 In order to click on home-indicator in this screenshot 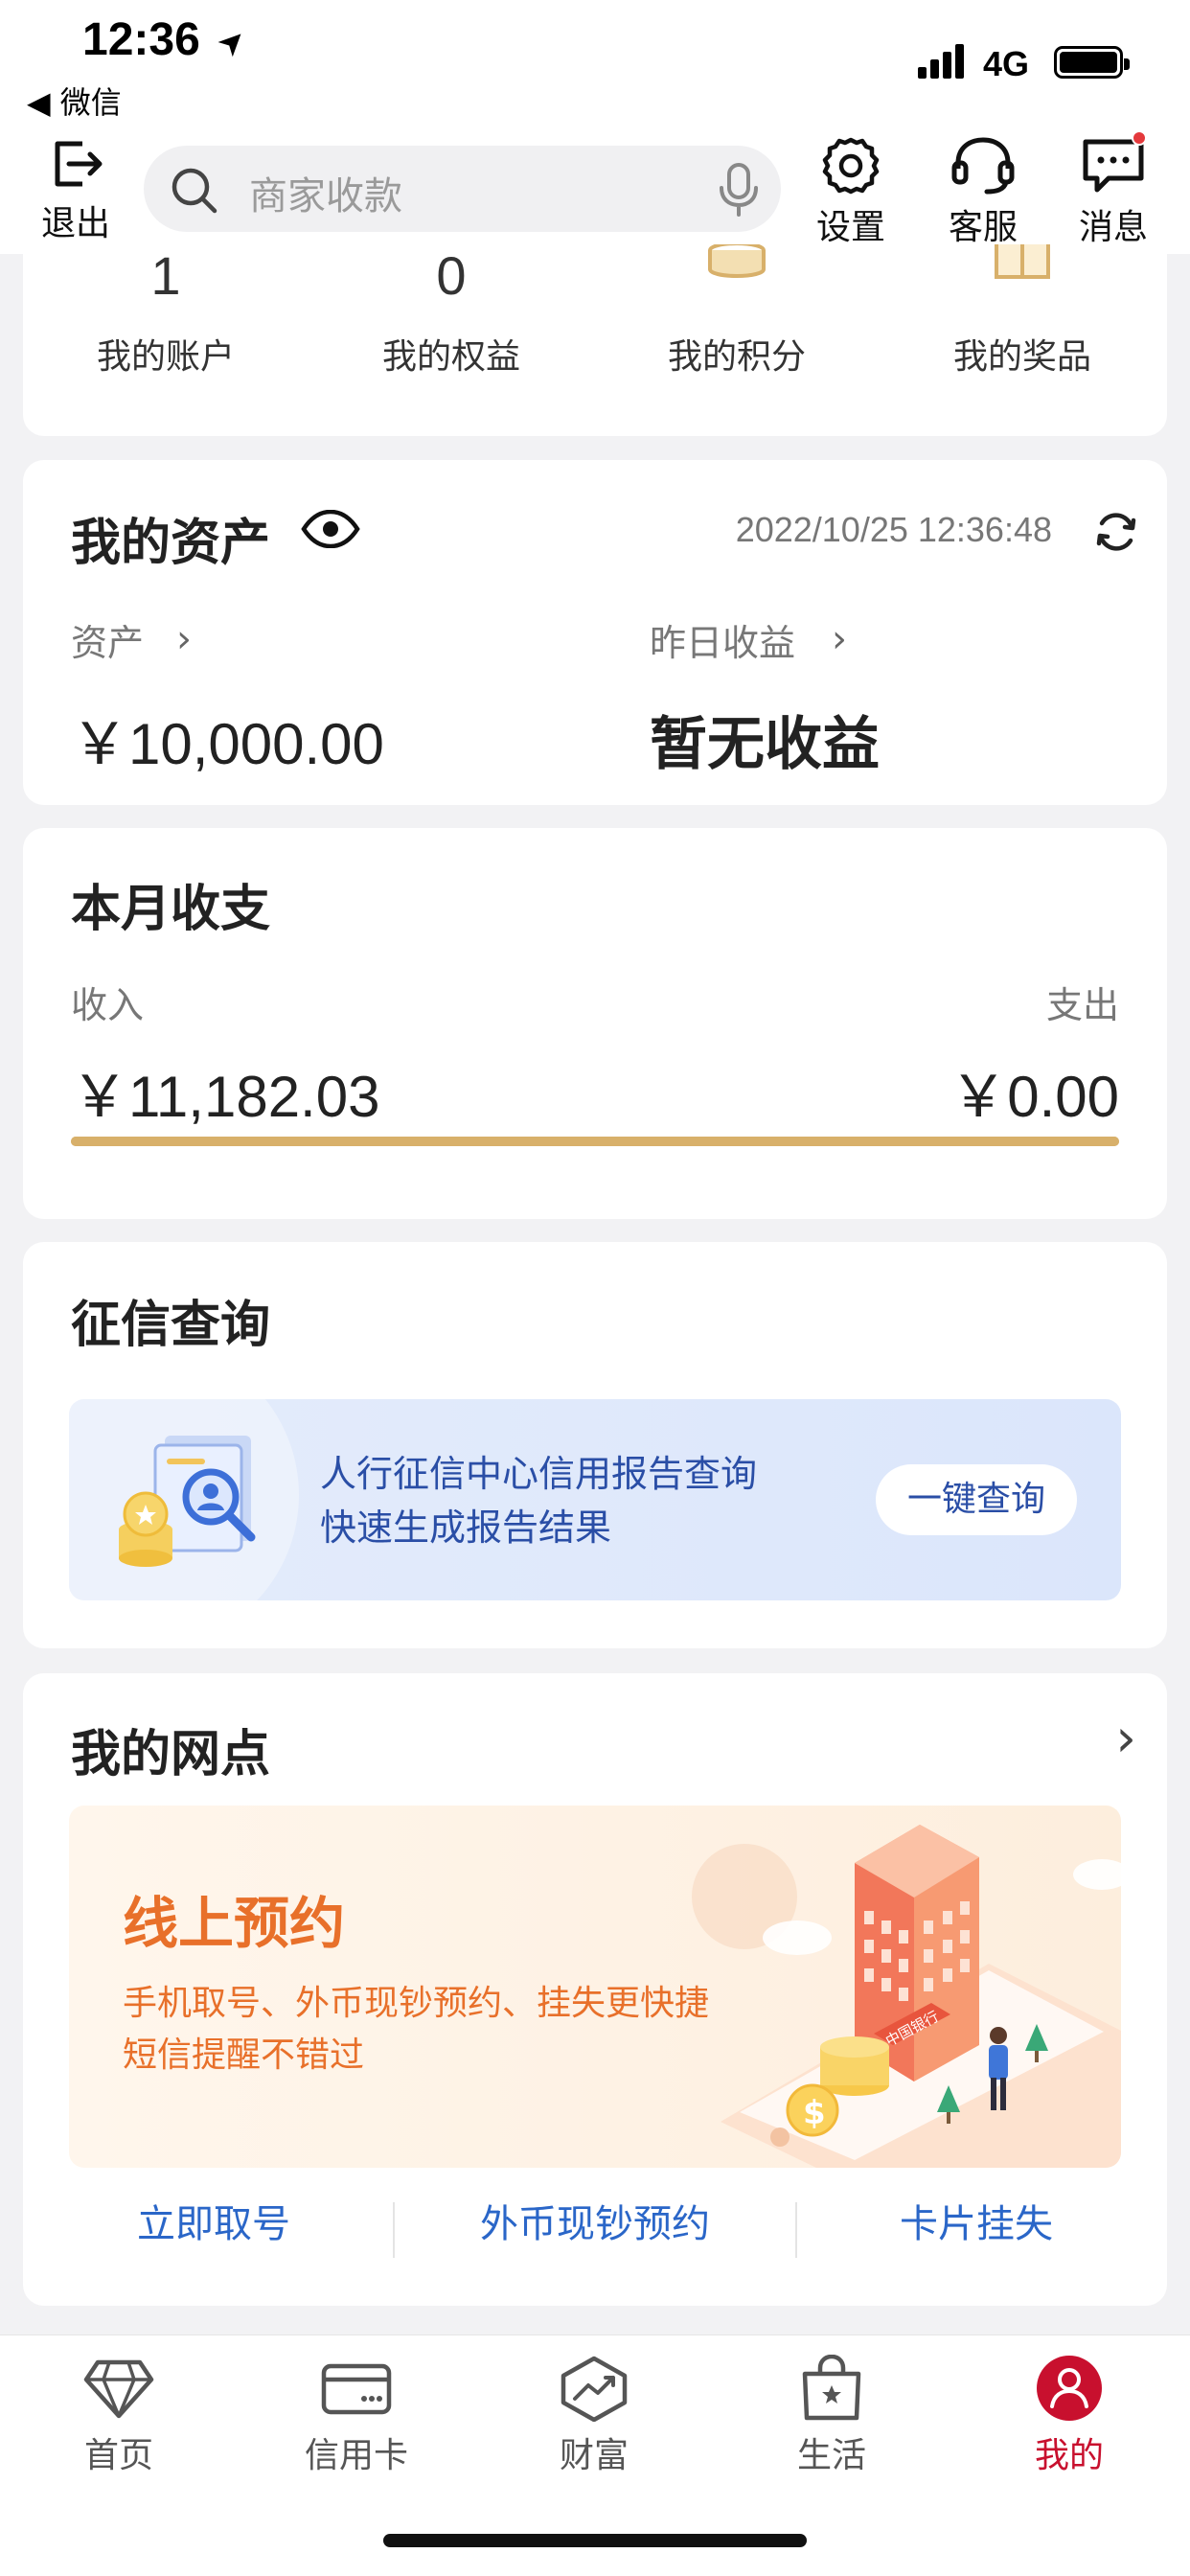, I will do `click(595, 2540)`.